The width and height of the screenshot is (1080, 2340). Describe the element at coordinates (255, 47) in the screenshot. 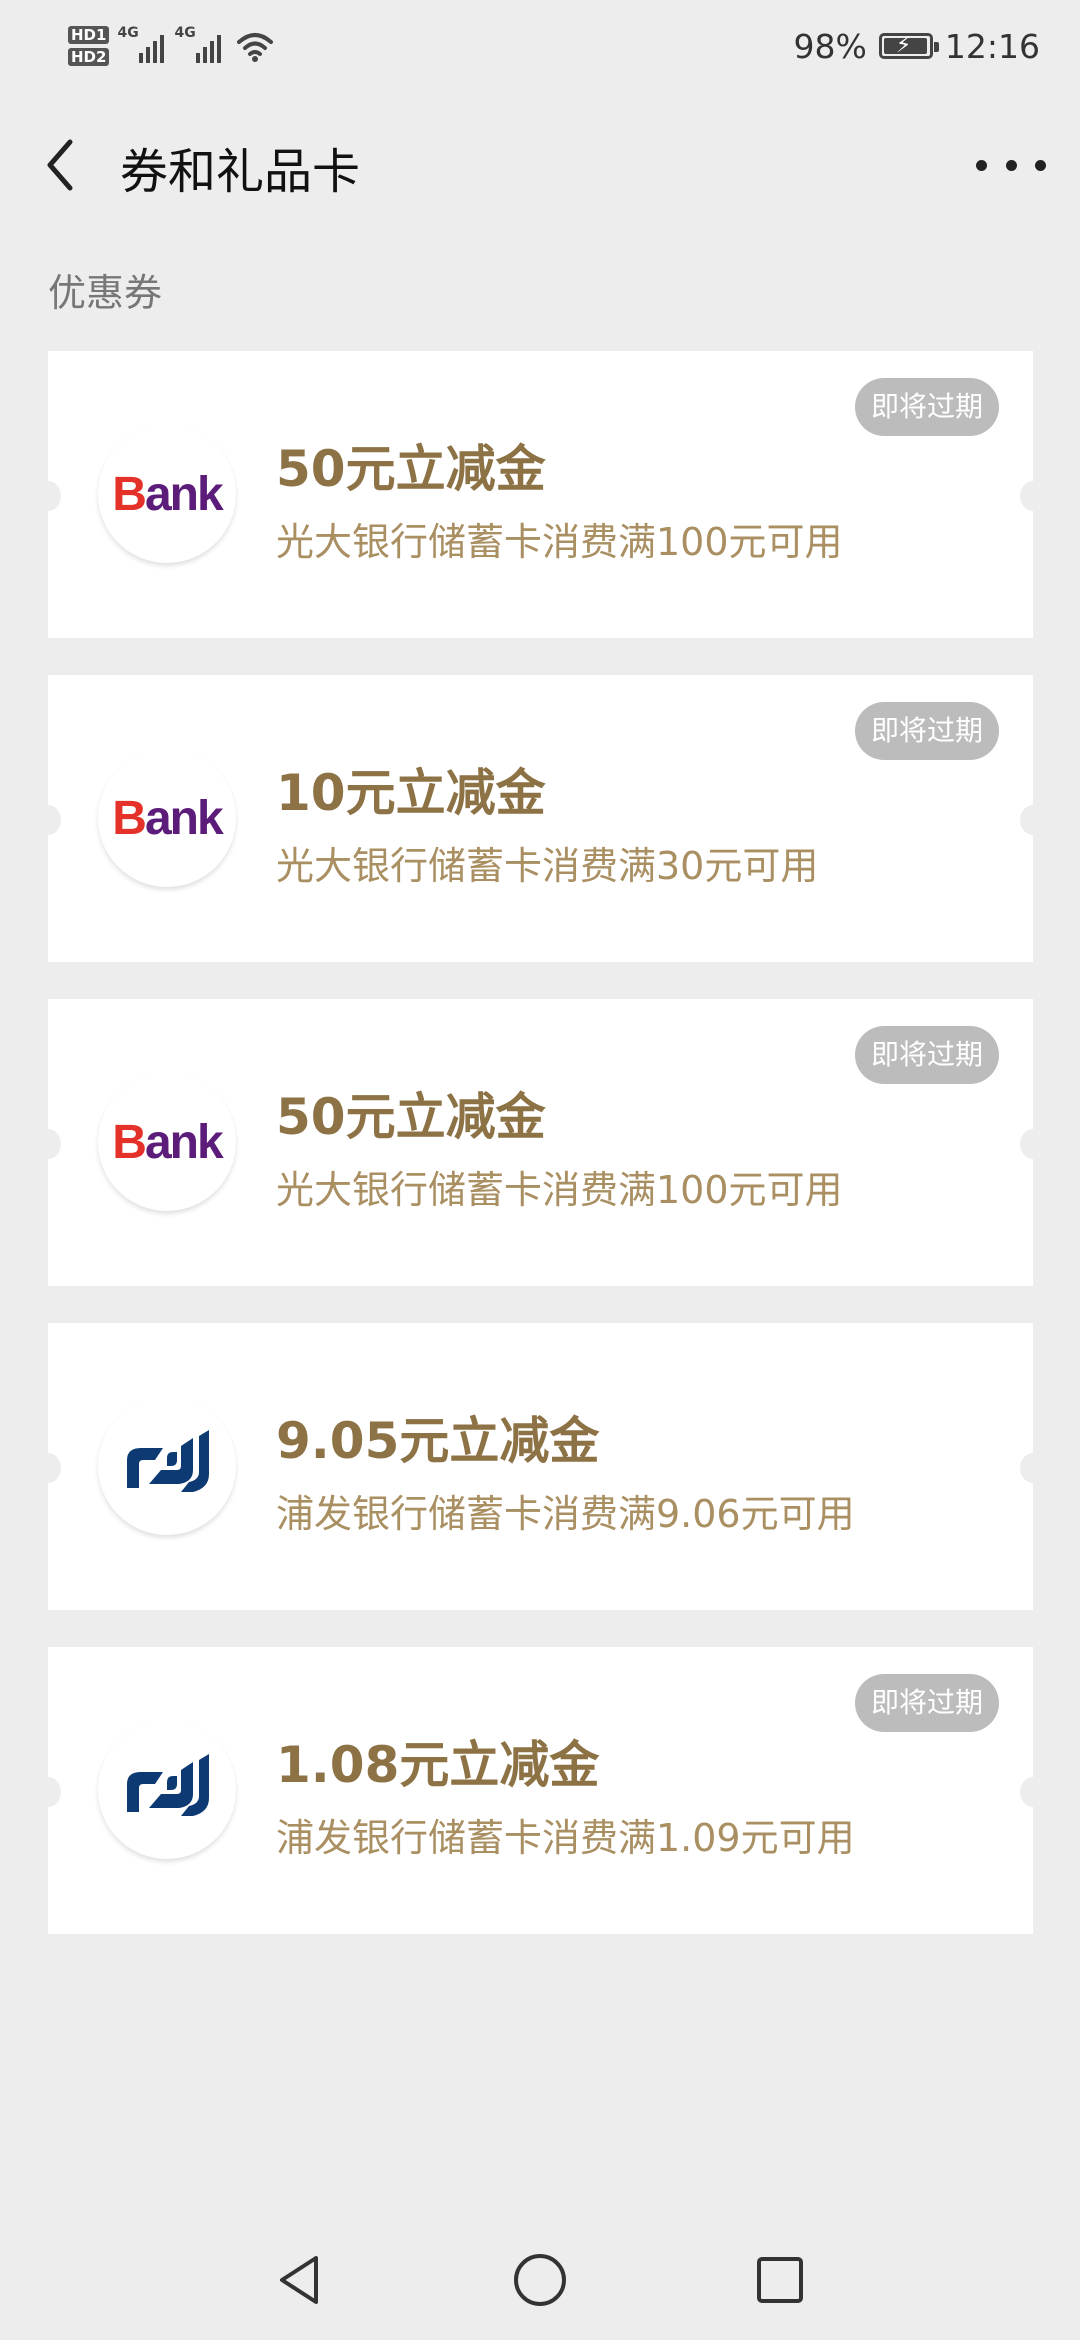

I see `wifi-icon` at that location.